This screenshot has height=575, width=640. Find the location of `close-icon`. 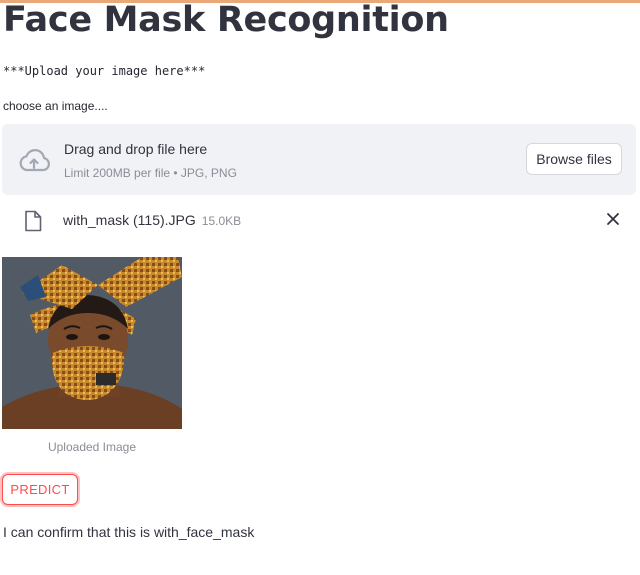

close-icon is located at coordinates (613, 219).